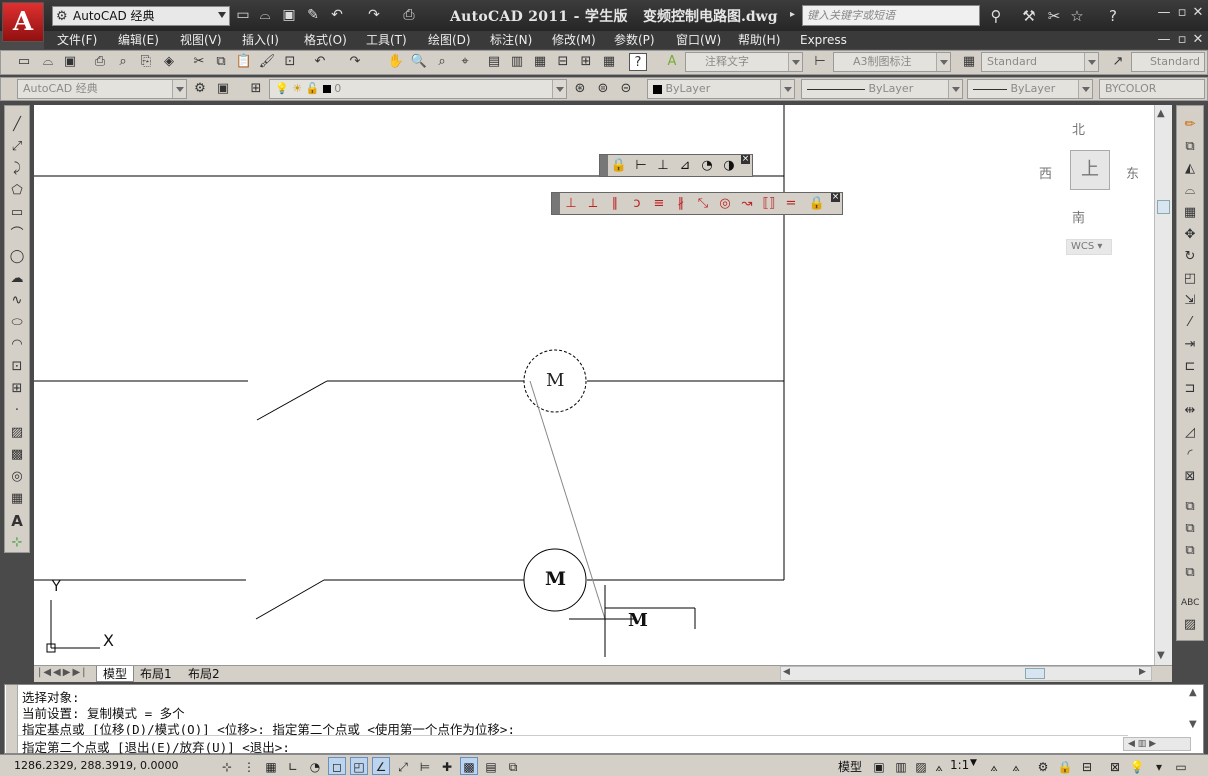 This screenshot has width=1208, height=776. What do you see at coordinates (791, 204) in the screenshot?
I see `equal-icon: =` at bounding box center [791, 204].